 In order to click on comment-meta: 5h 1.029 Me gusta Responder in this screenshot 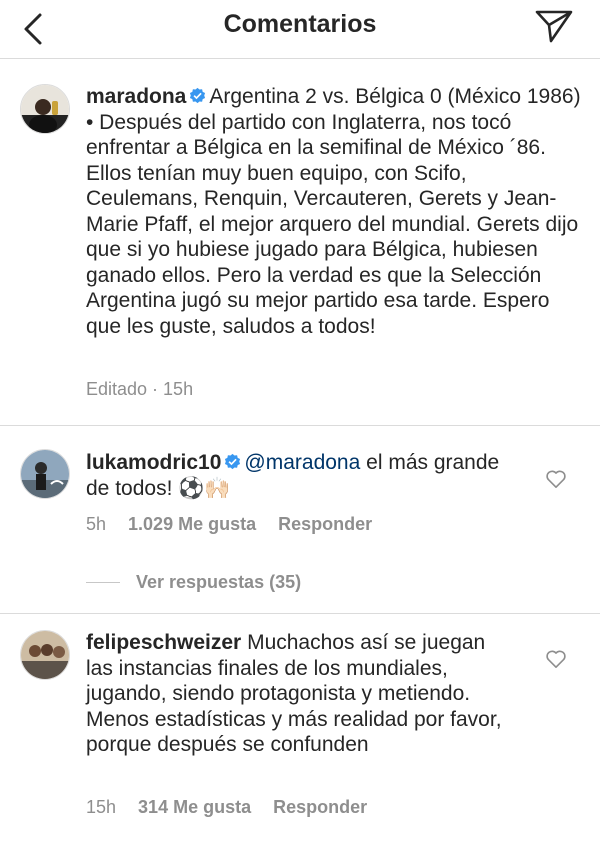, I will do `click(240, 524)`.